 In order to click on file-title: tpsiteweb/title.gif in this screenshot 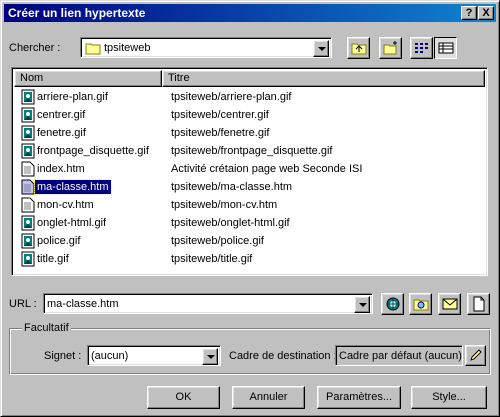, I will do `click(212, 259)`.